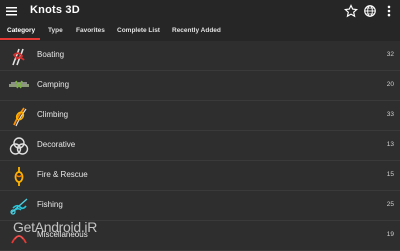 The width and height of the screenshot is (400, 251). I want to click on category-row-camping: Camping 20, so click(200, 86).